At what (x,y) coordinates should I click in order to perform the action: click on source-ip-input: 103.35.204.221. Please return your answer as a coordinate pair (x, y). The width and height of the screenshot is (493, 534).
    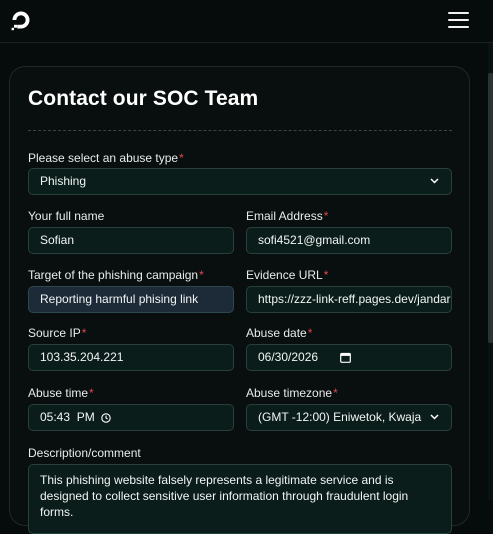
    Looking at the image, I should click on (131, 357).